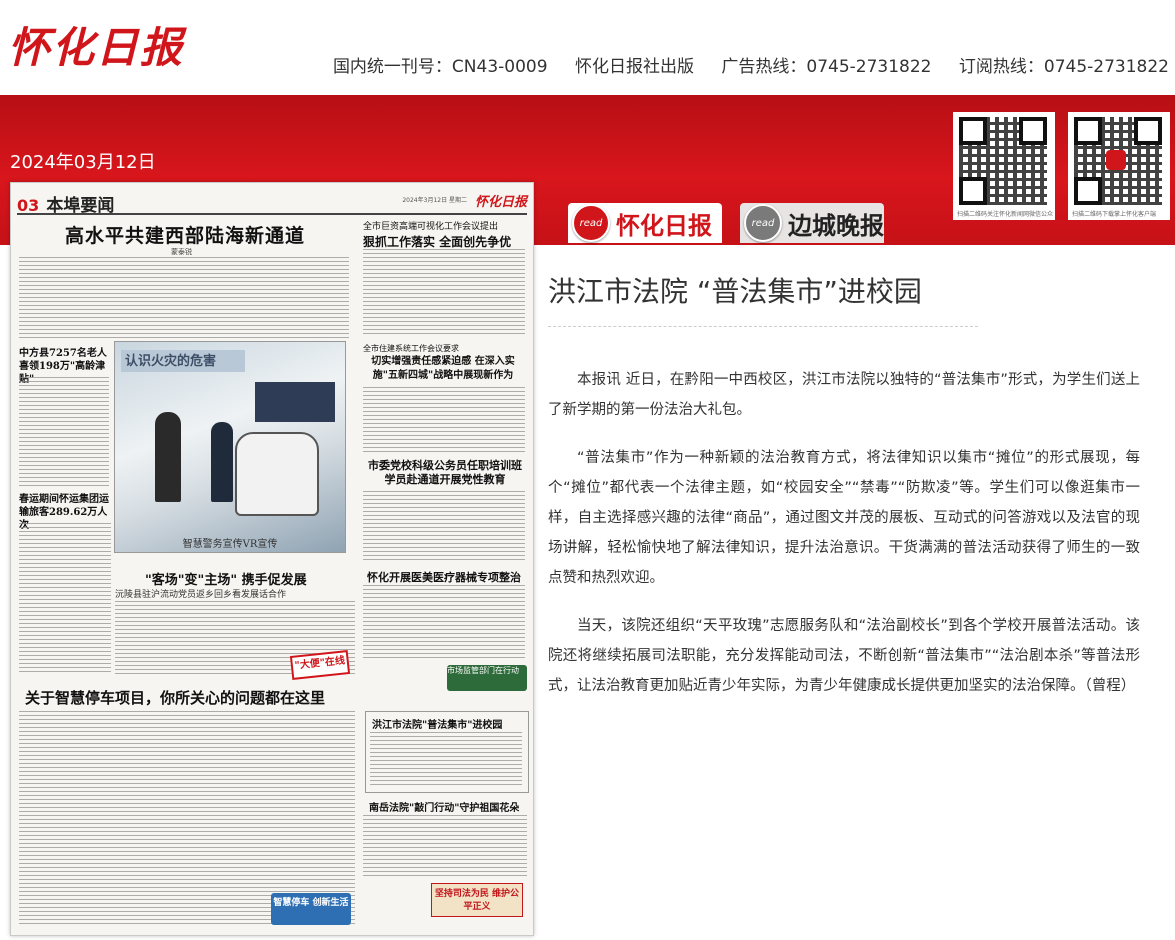 This screenshot has width=1175, height=940. Describe the element at coordinates (500, 202) in the screenshot. I see `page-brand: 怀化日报` at that location.